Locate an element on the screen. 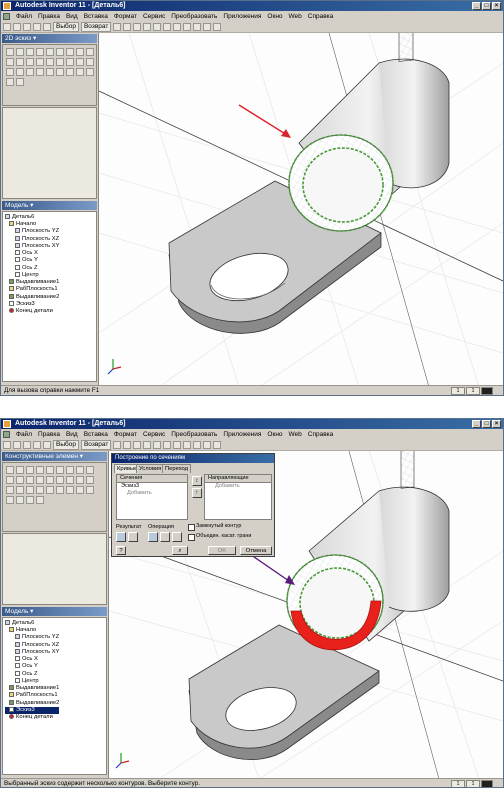 This screenshot has height=788, width=504. tab-conditions: Условия is located at coordinates (150, 468).